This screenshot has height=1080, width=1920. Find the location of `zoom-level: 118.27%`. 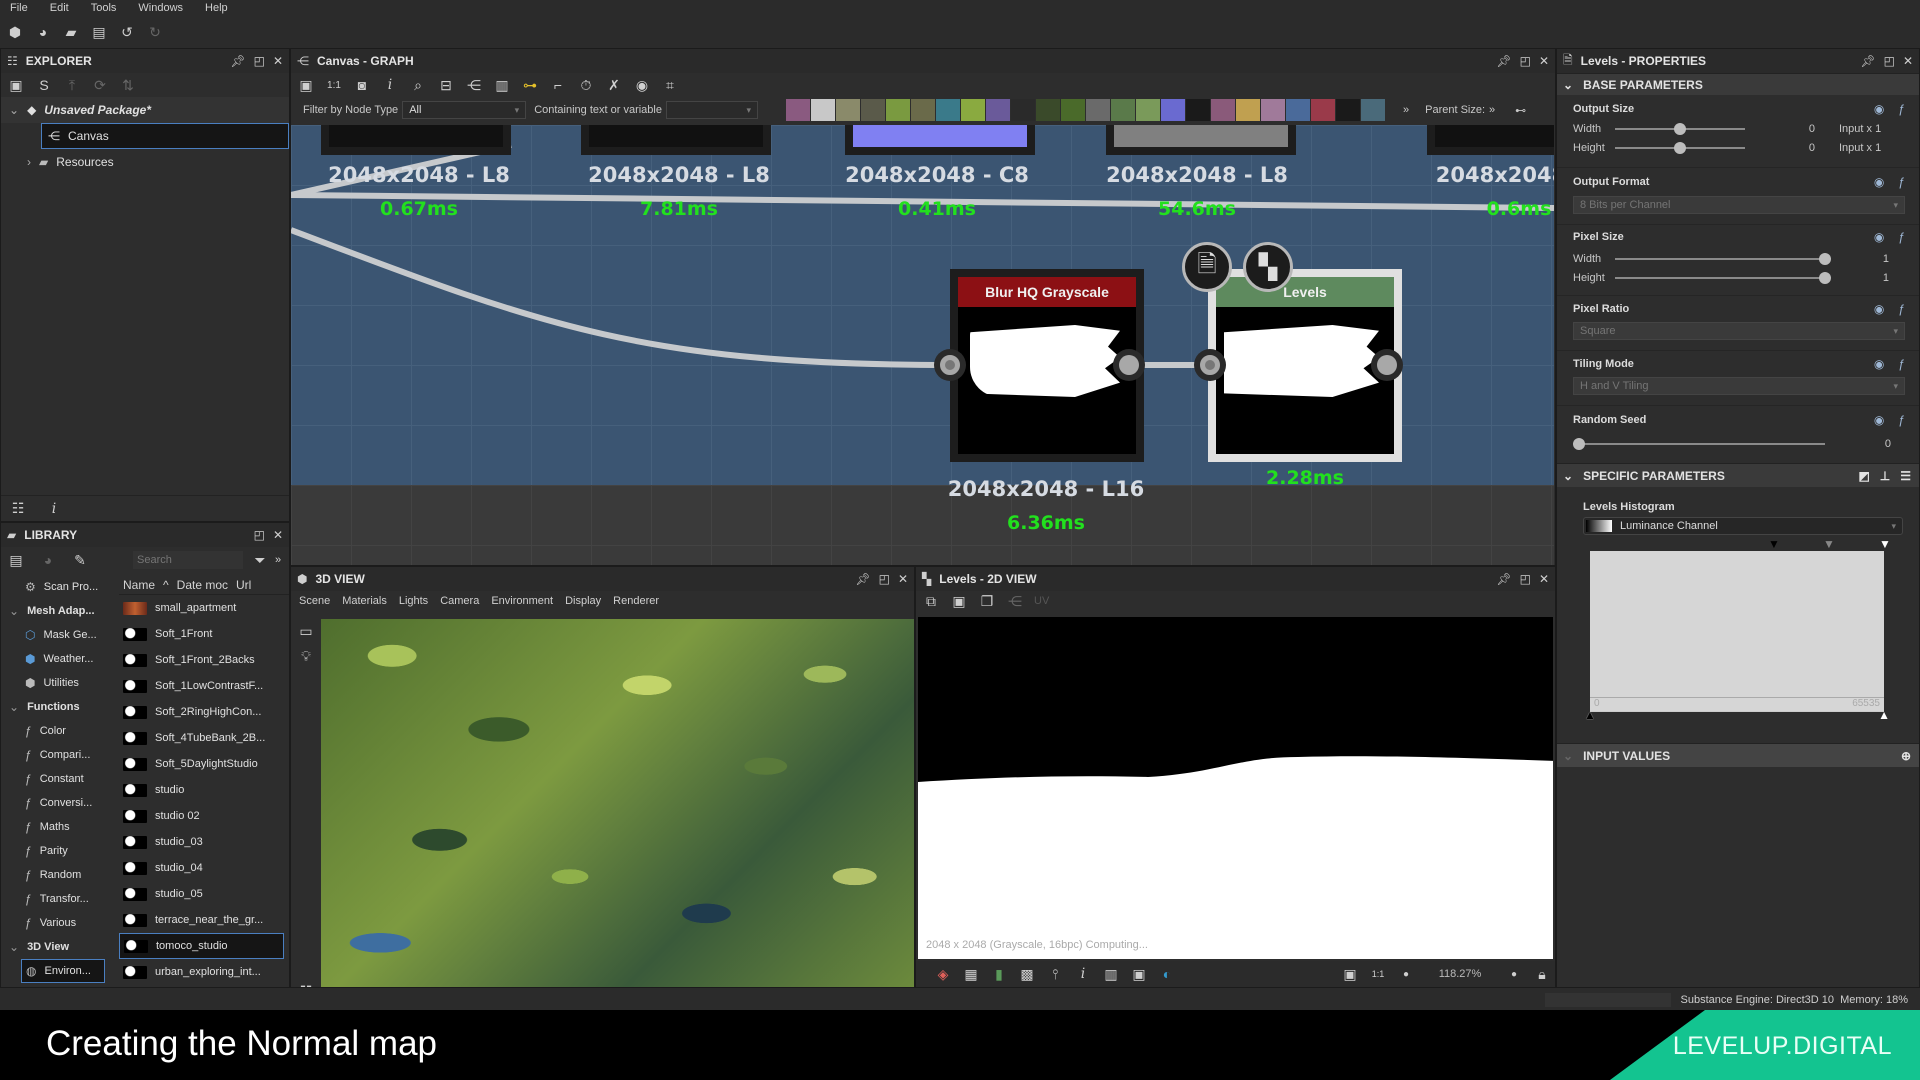

zoom-level: 118.27% is located at coordinates (1460, 974).